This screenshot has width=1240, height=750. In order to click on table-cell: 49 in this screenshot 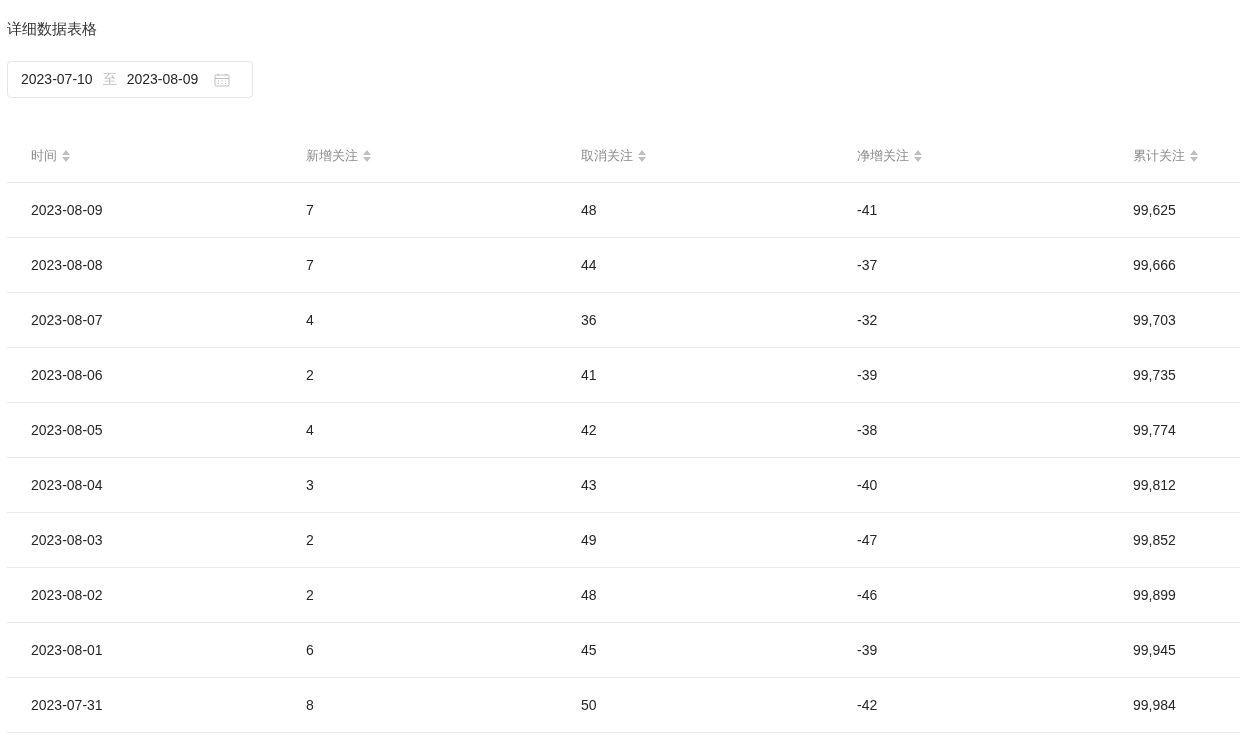, I will do `click(589, 539)`.